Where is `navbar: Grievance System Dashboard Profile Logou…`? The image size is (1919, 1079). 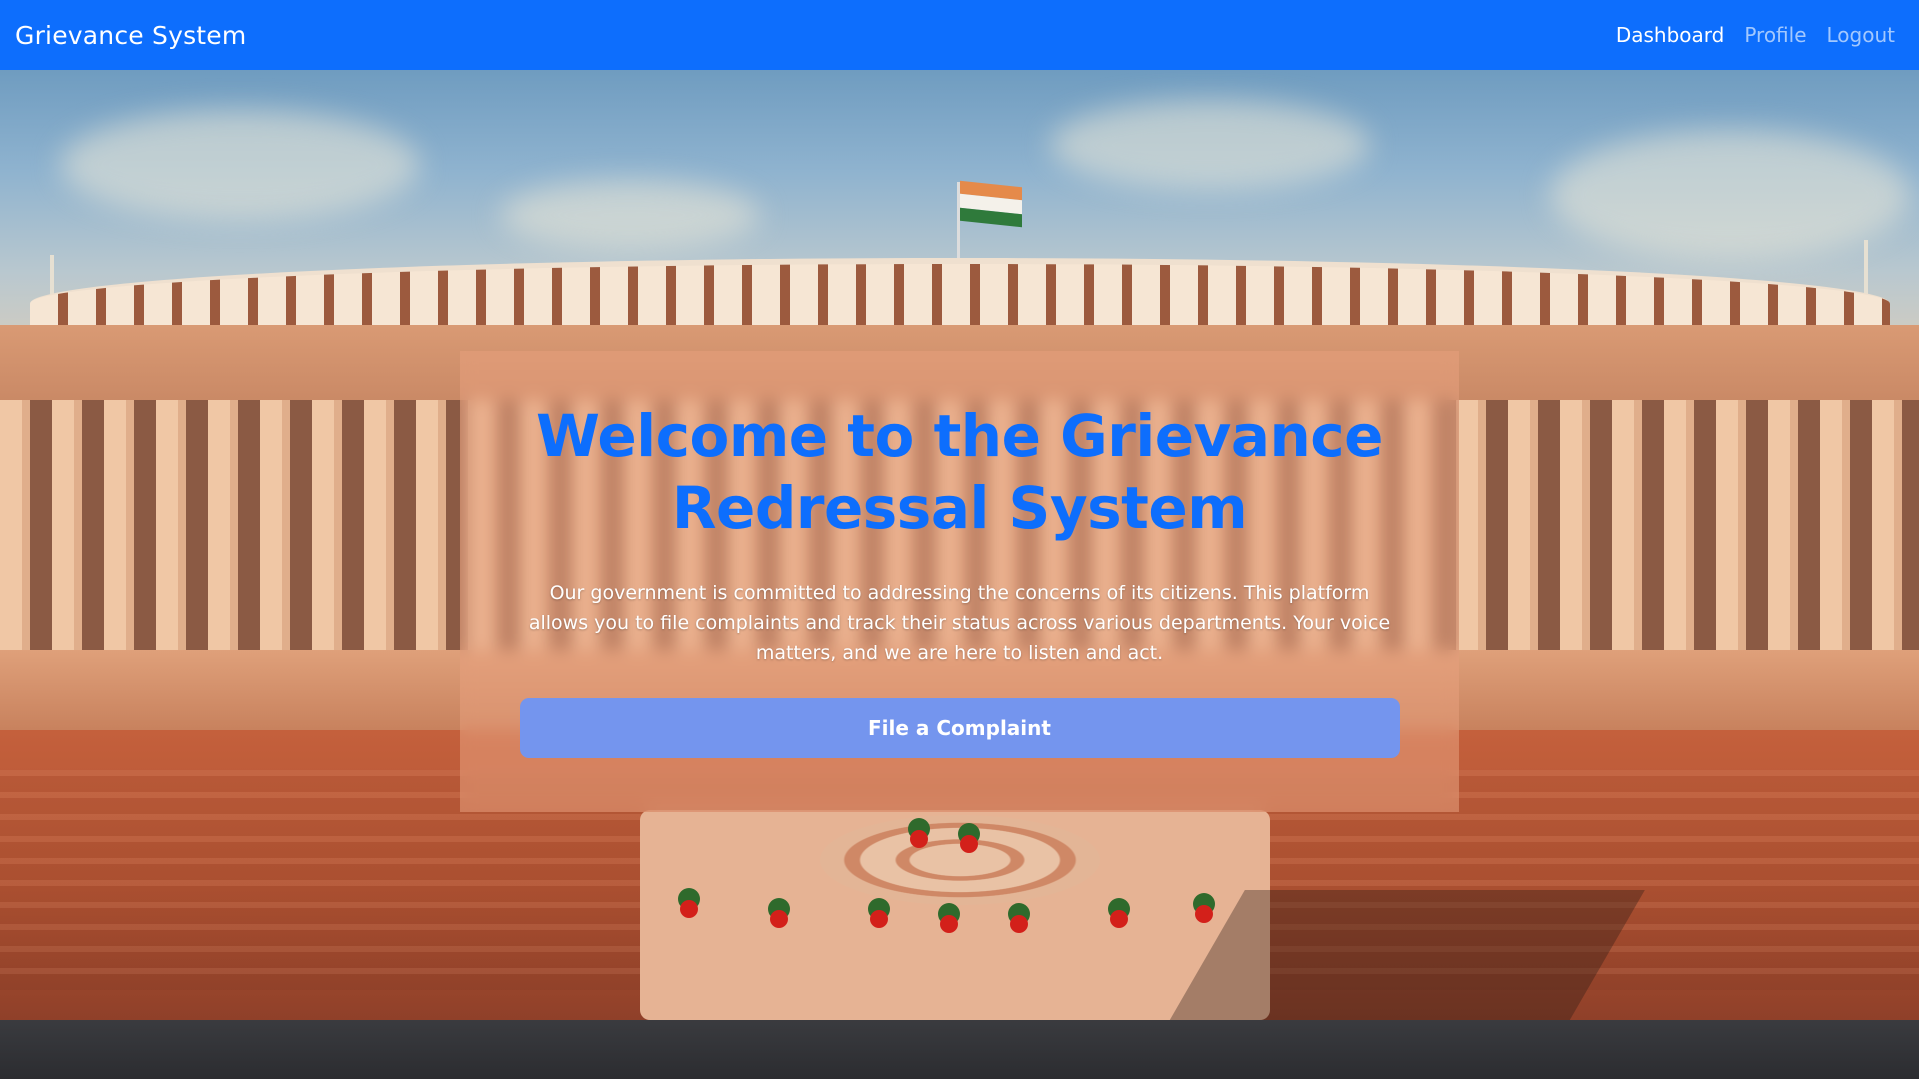
navbar: Grievance System Dashboard Profile Logou… is located at coordinates (959, 35).